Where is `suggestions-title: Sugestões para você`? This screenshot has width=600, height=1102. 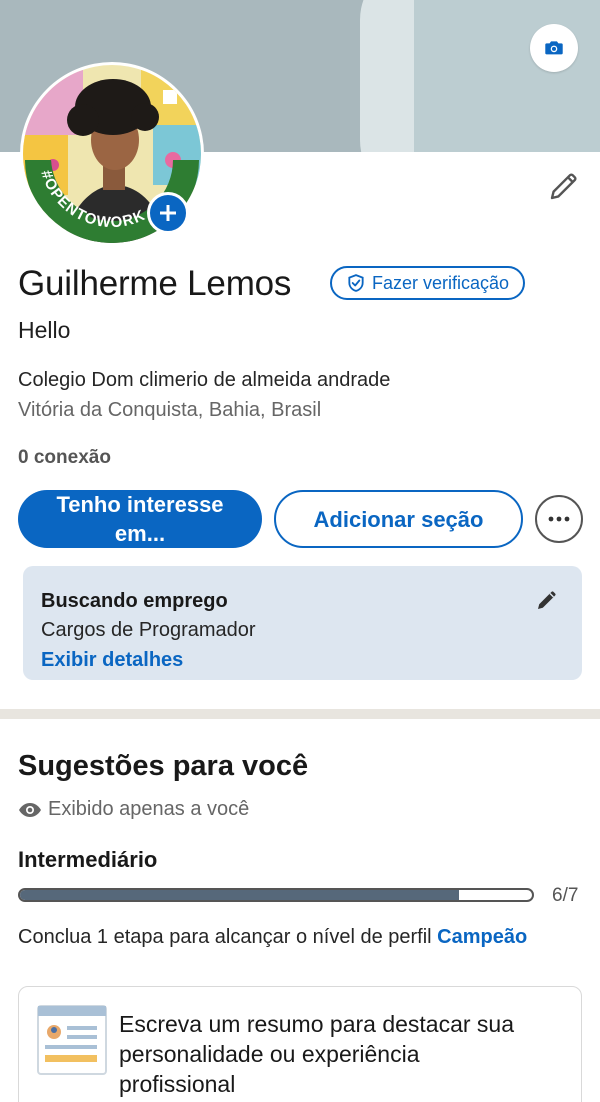 suggestions-title: Sugestões para você is located at coordinates (163, 766).